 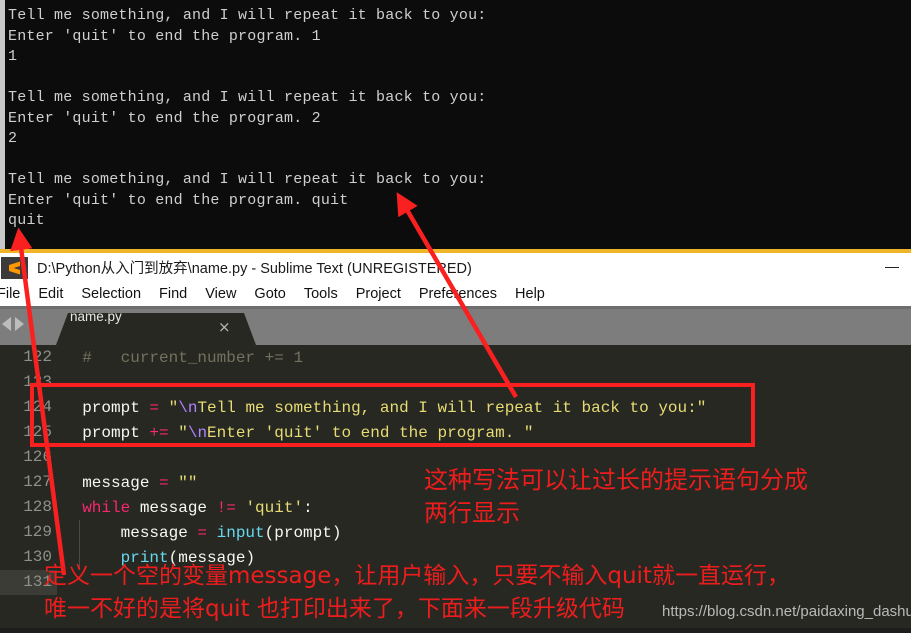 What do you see at coordinates (37, 532) in the screenshot?
I see `line-number: 129` at bounding box center [37, 532].